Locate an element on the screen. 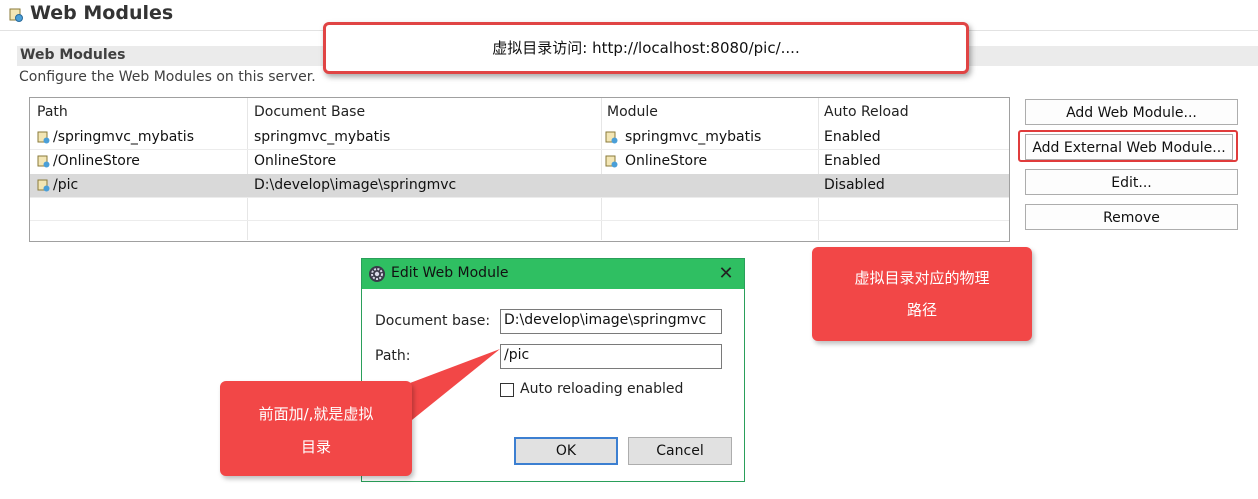 This screenshot has width=1258, height=499. left-callout-pointer is located at coordinates (451, 388).